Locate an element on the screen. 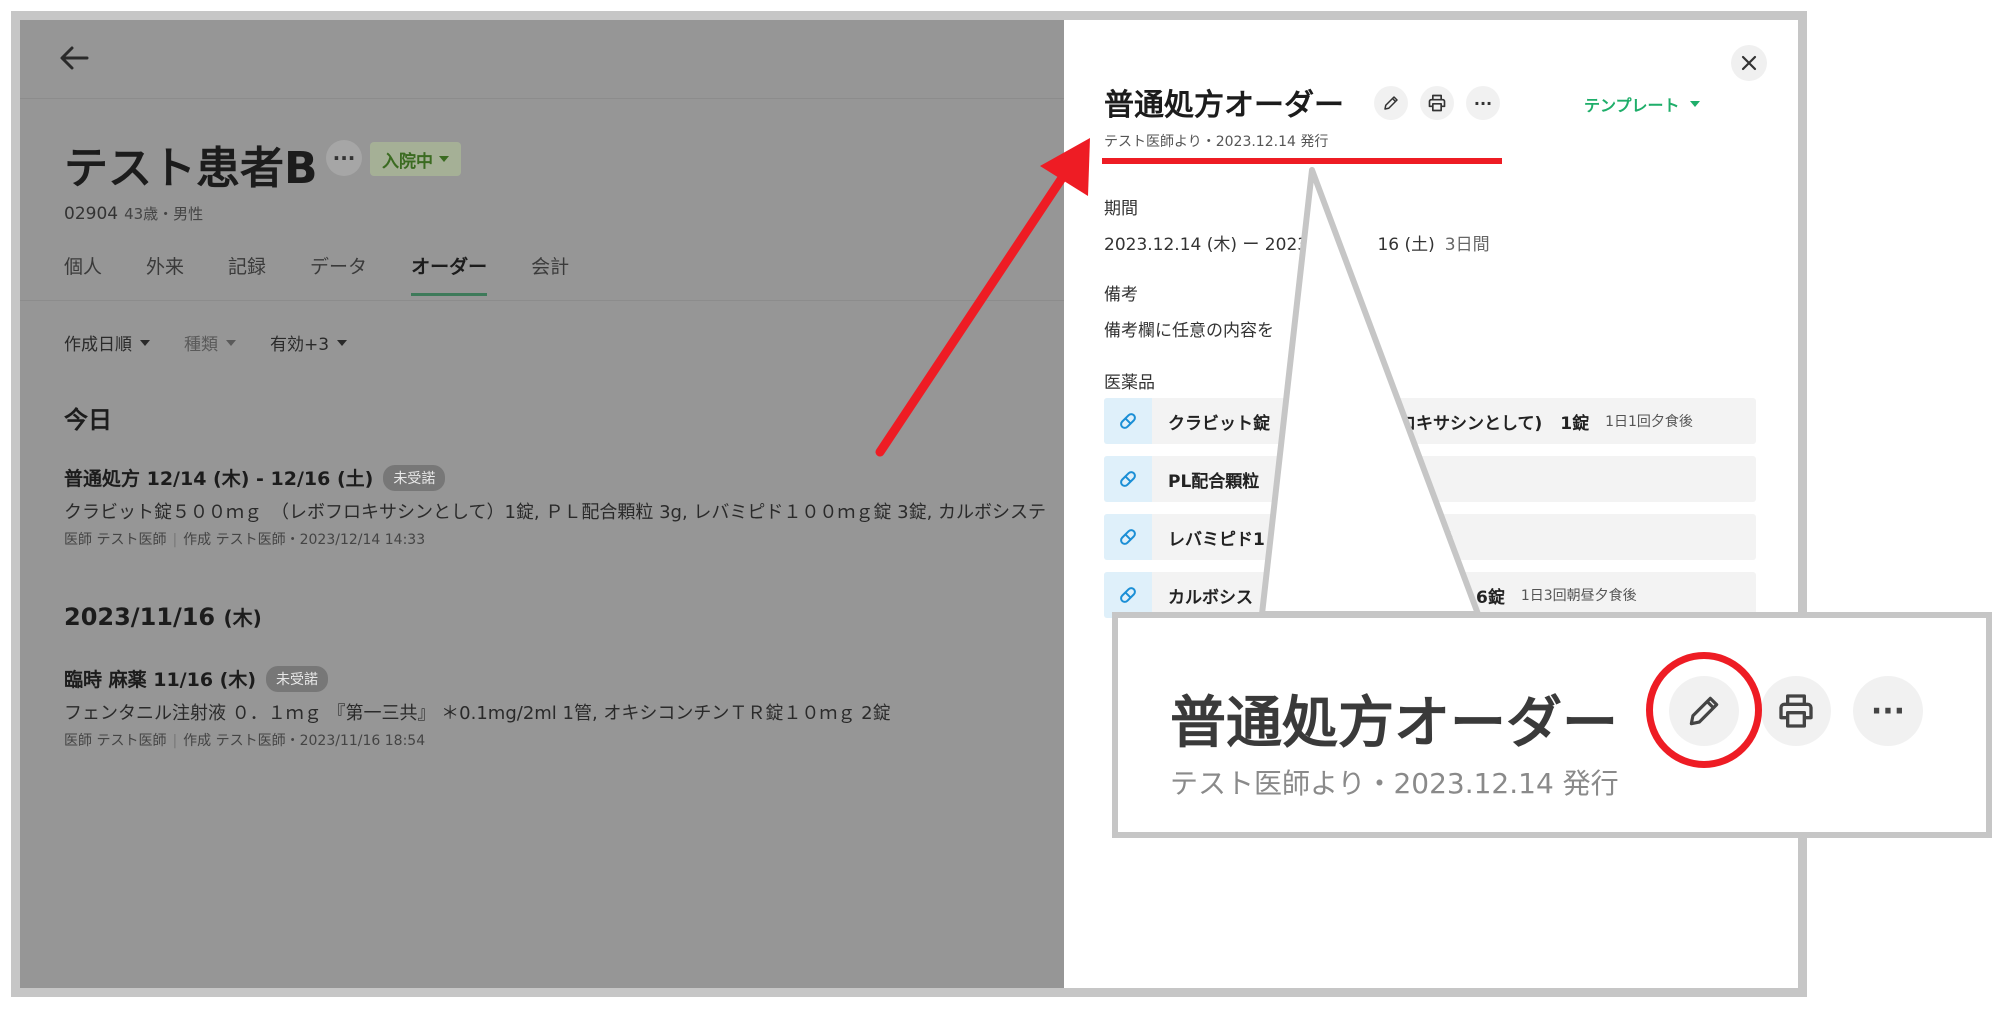  order-item-title: 臨時 麻薬 11/16 (木) 未受諾 is located at coordinates (196, 678).